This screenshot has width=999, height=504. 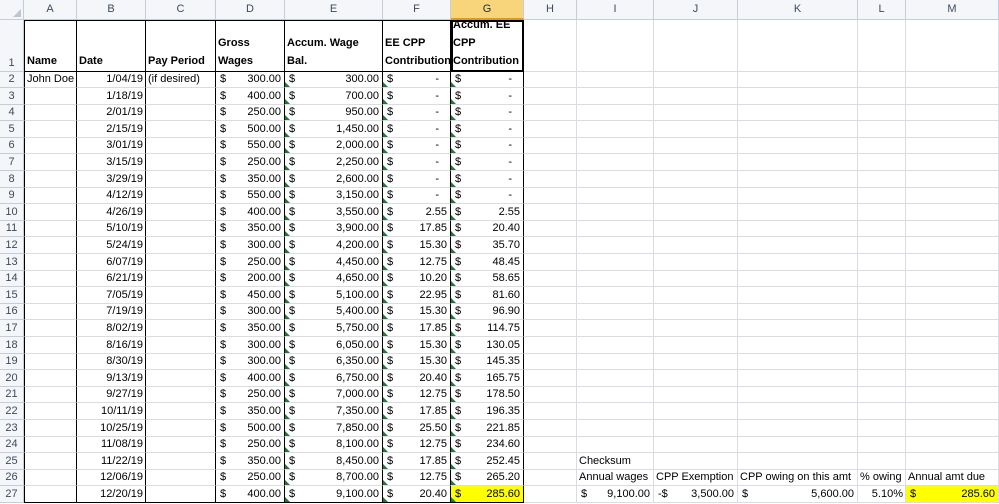 I want to click on cell-l11, so click(x=882, y=229).